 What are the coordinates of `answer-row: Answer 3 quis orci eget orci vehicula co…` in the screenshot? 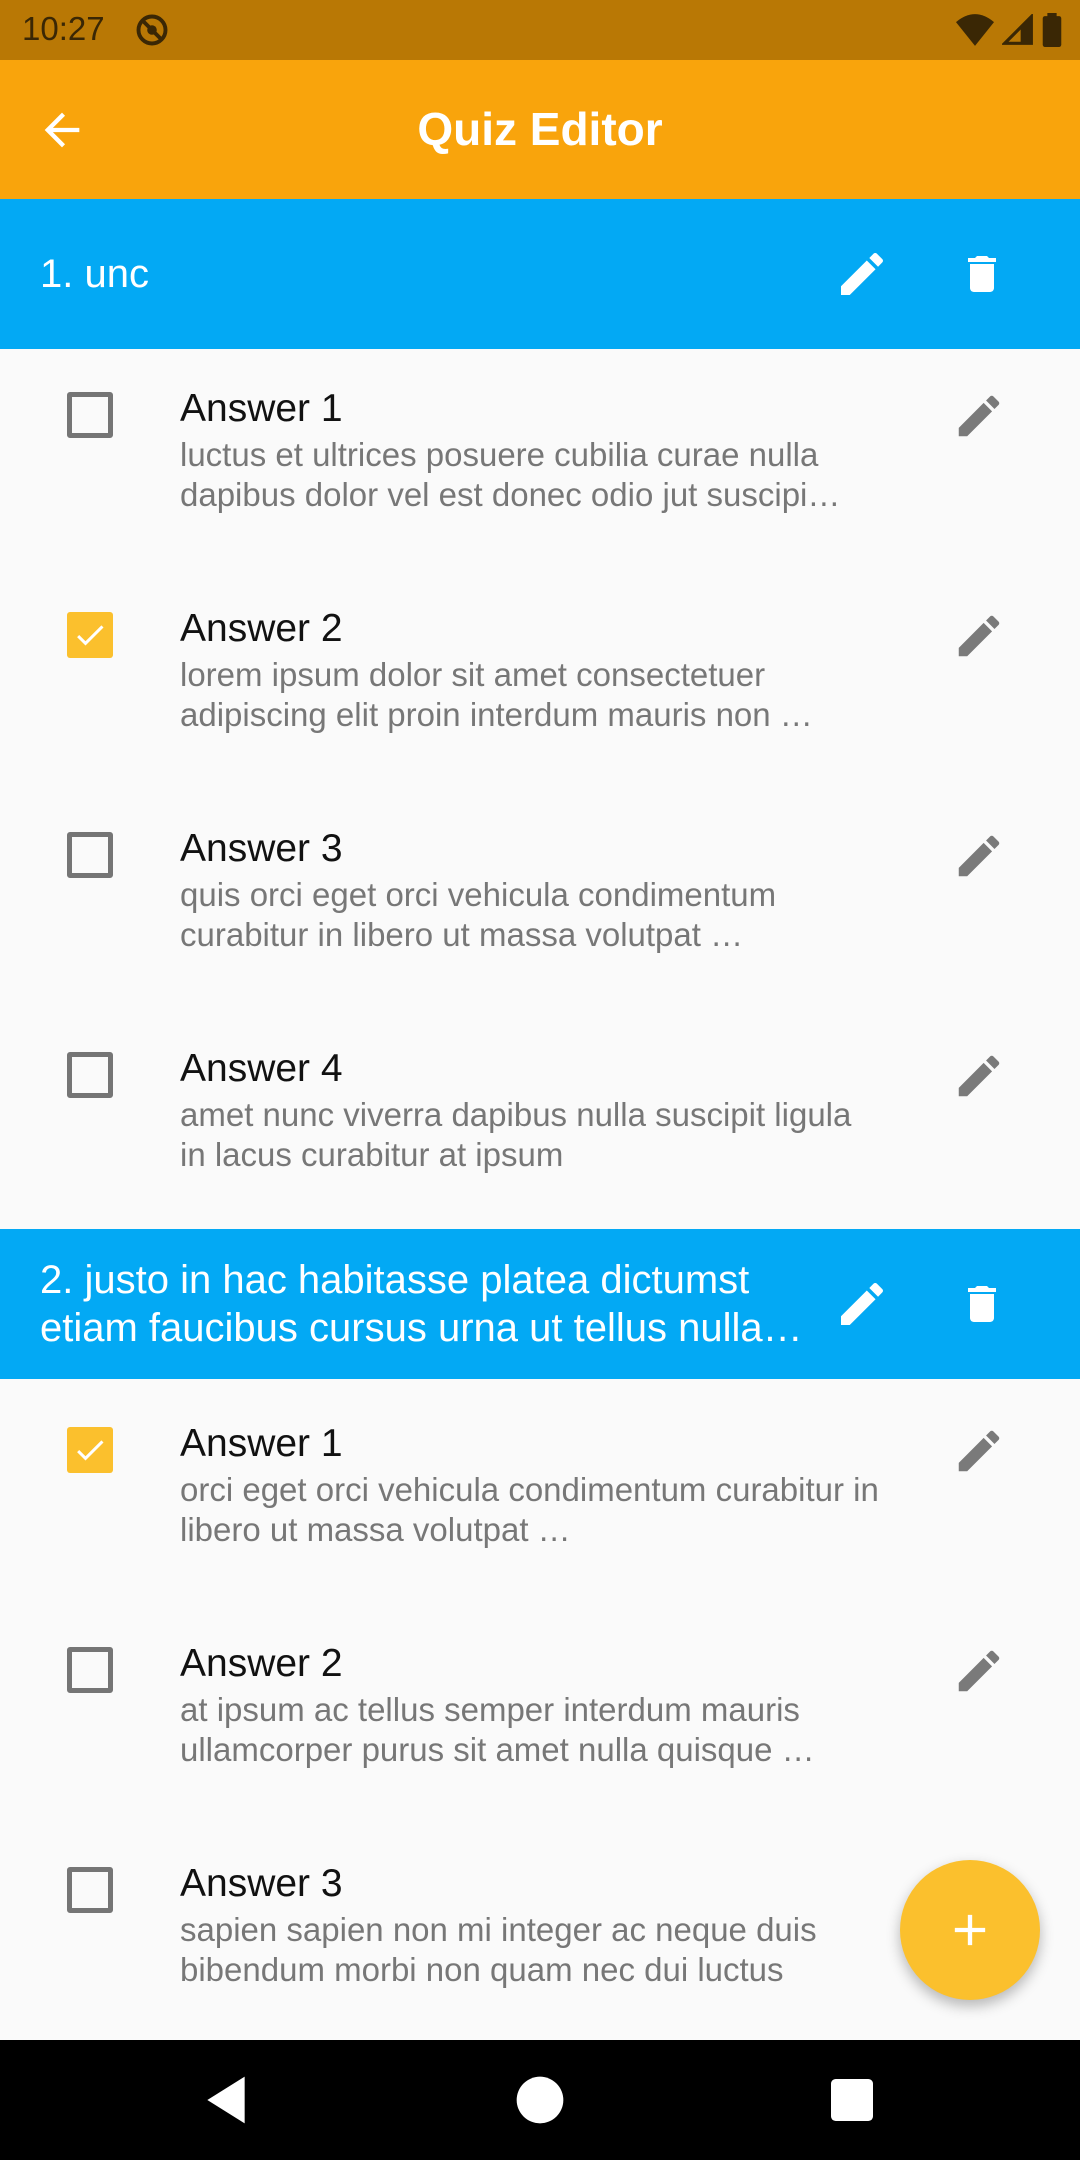 It's located at (540, 899).